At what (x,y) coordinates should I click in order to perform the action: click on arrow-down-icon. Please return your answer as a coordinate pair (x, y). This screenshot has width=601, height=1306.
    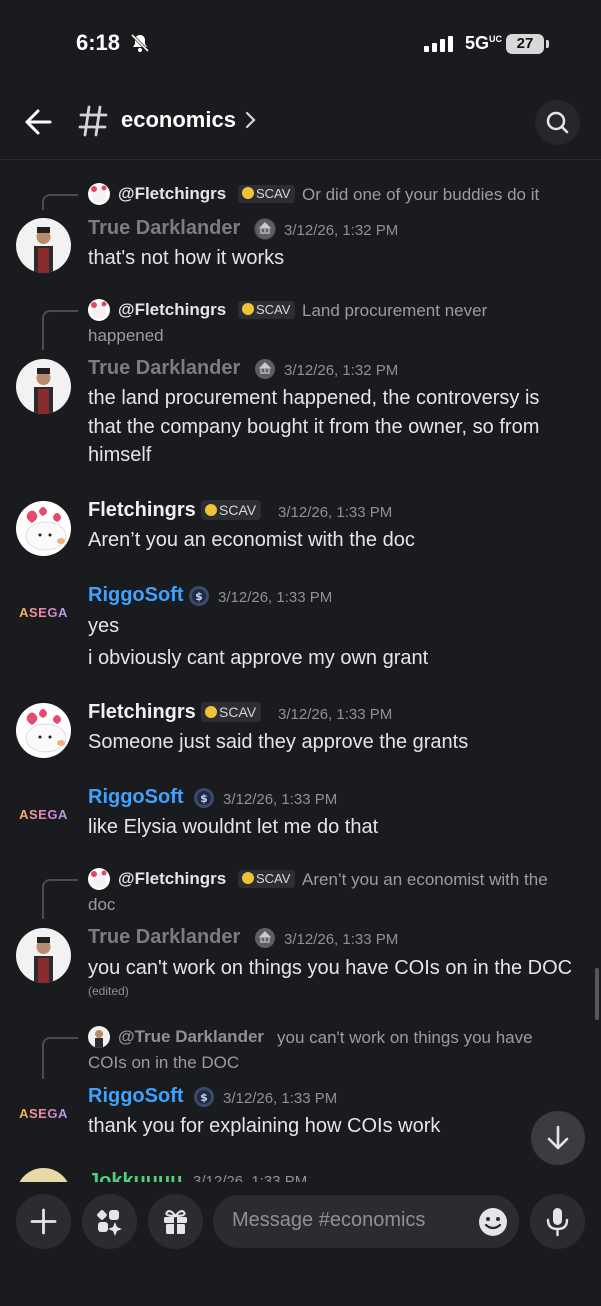
    Looking at the image, I should click on (558, 1137).